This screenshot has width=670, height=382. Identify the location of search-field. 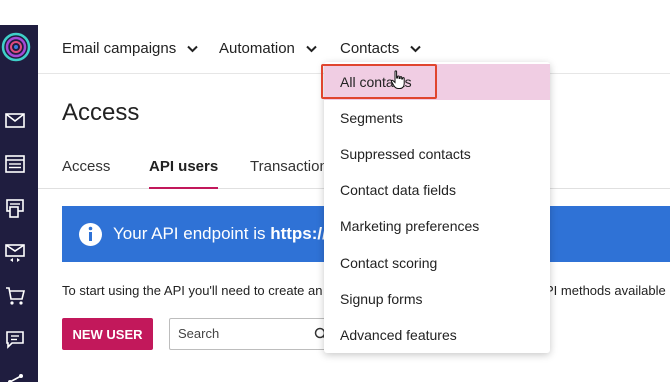
(251, 334).